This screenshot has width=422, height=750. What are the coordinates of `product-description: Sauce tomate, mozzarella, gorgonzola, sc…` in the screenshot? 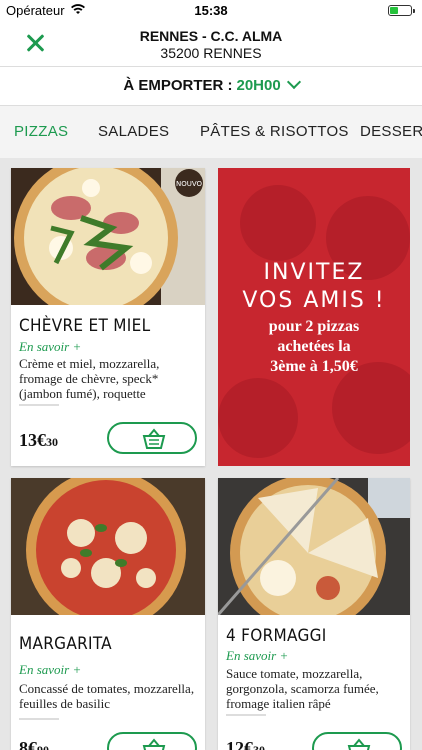 It's located at (302, 688).